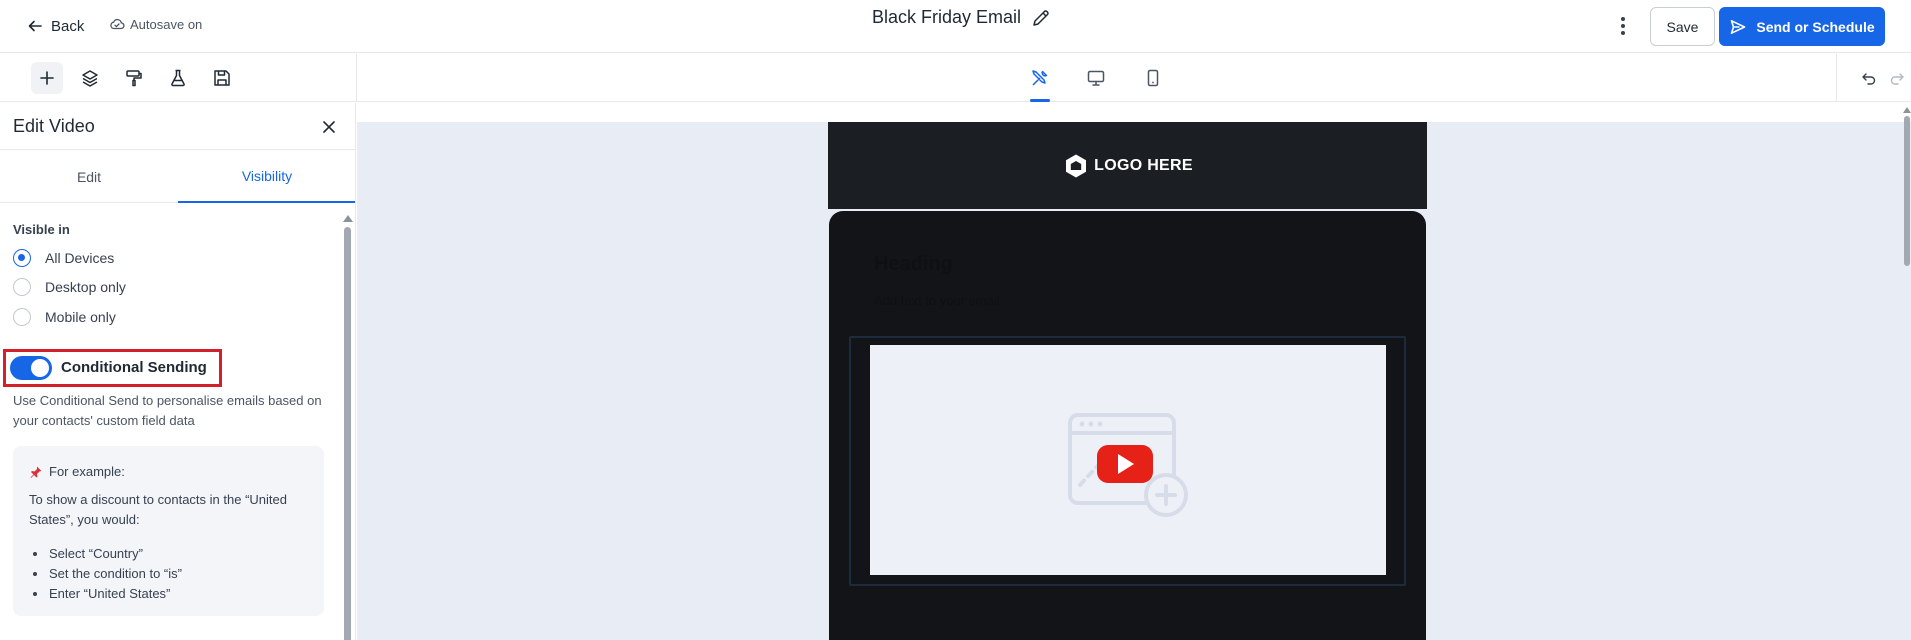 The height and width of the screenshot is (640, 1911). I want to click on undo-button, so click(1869, 78).